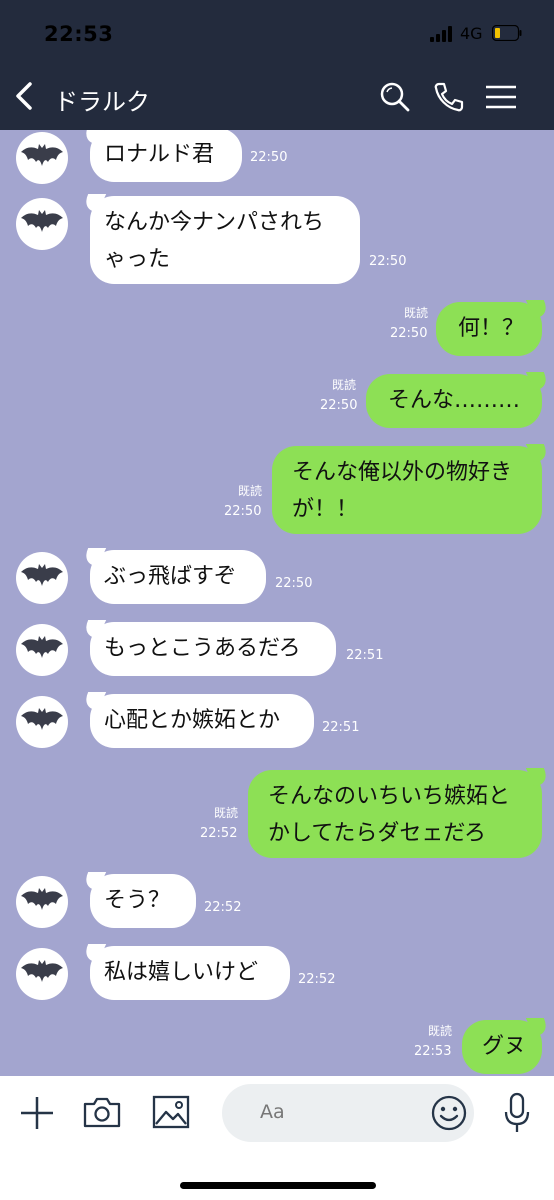 The image size is (554, 1200). Describe the element at coordinates (181, 972) in the screenshot. I see `message-text: 私は嬉しいけど` at that location.